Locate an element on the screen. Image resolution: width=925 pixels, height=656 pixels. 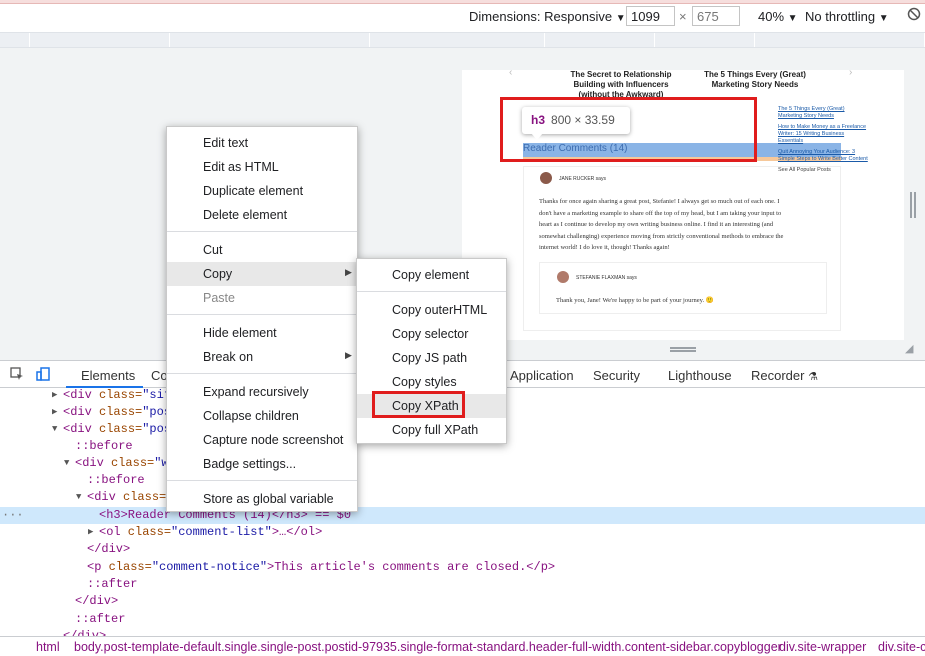
menu-item-copy: Copy ▶ is located at coordinates (262, 274).